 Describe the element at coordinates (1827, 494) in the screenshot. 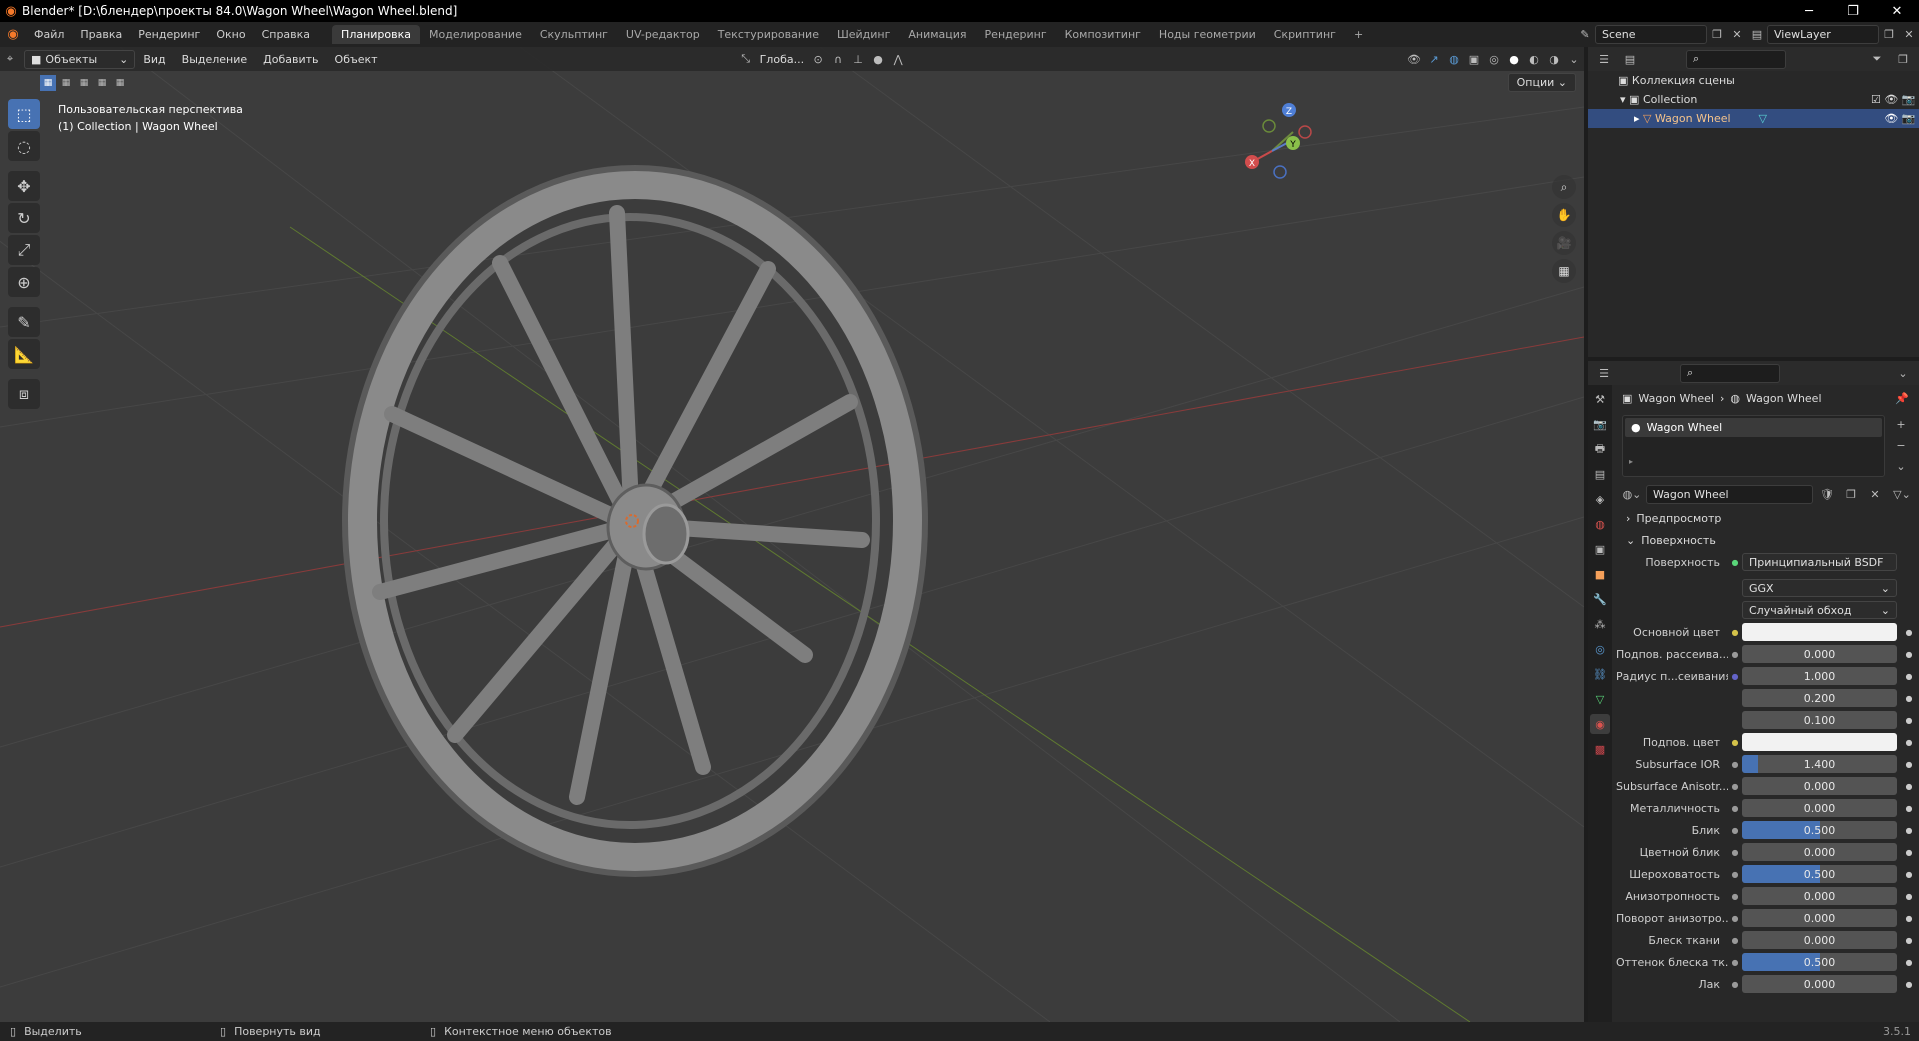

I see `fake-user-icon: 🛡` at that location.